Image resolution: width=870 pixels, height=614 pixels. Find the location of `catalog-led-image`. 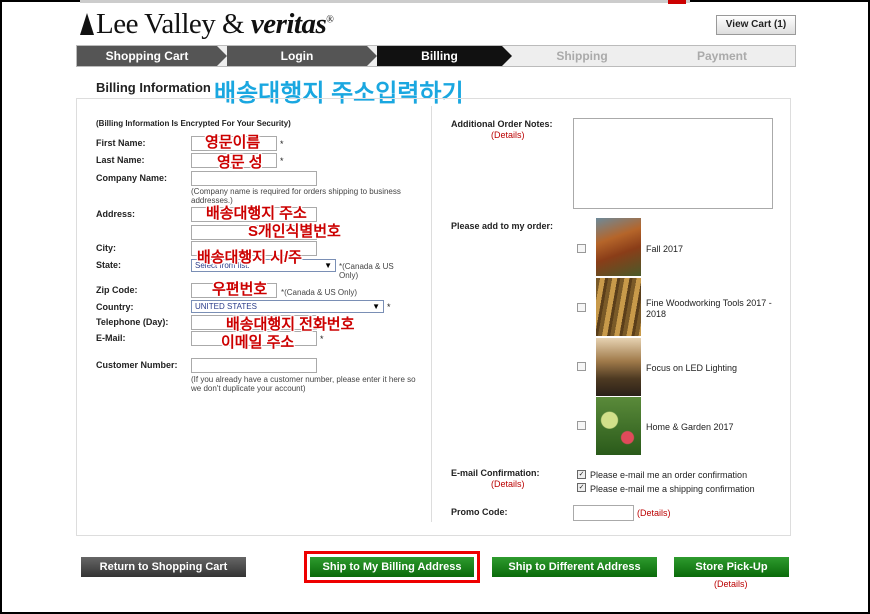

catalog-led-image is located at coordinates (618, 367).